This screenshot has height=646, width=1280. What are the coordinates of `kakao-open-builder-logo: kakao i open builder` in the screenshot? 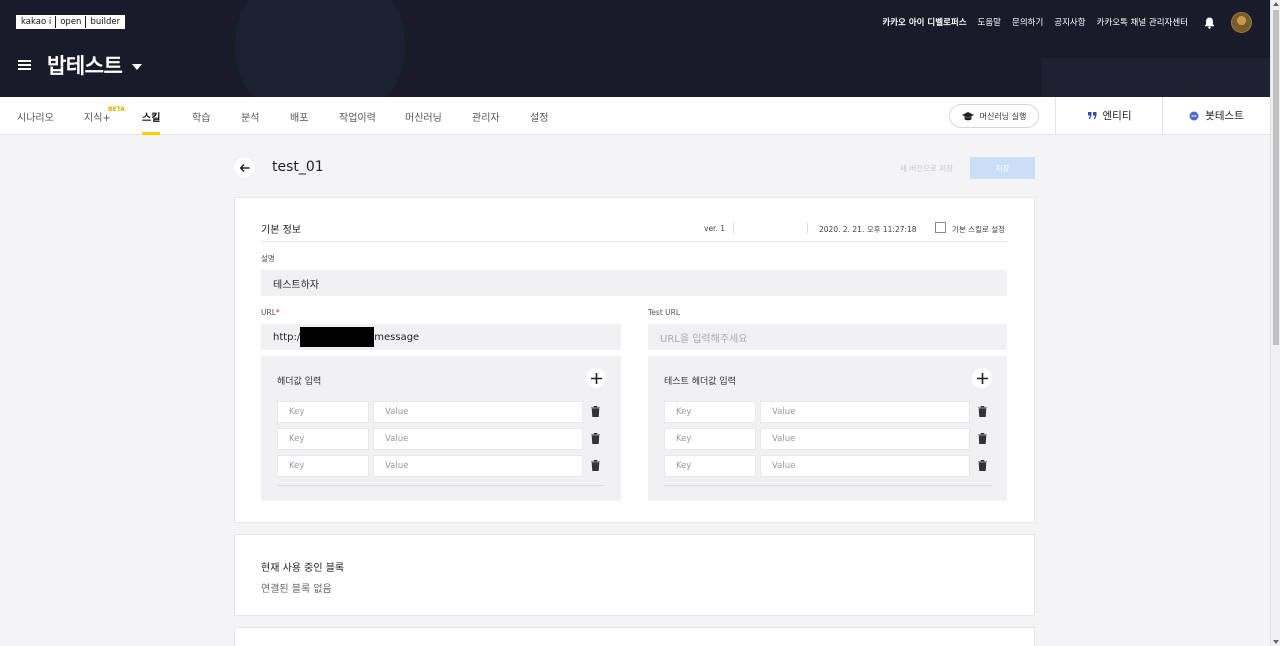 It's located at (71, 22).